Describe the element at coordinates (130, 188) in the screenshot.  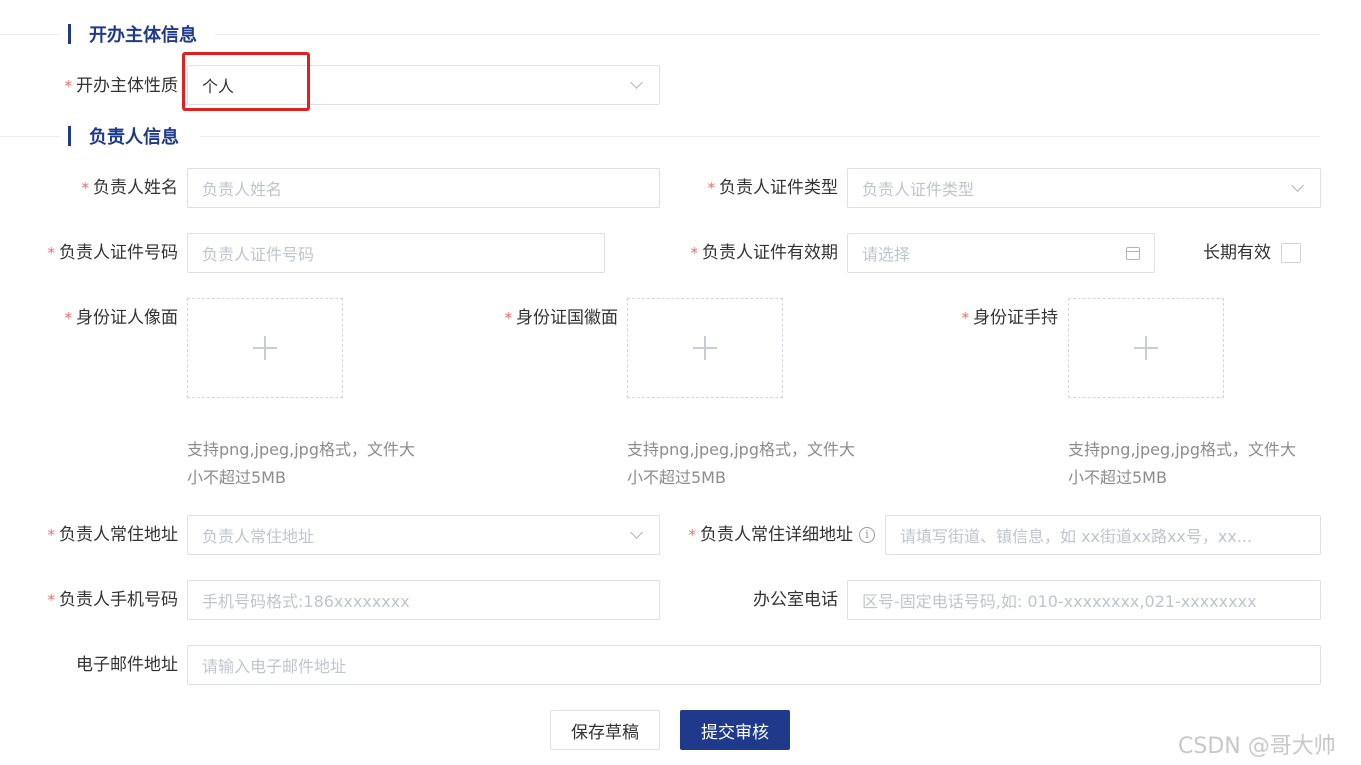
I see `label-person-name: * 负责人姓名` at that location.